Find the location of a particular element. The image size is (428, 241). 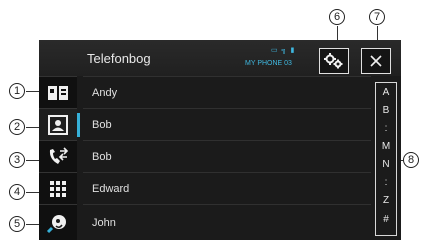

contact-name: Edward is located at coordinates (111, 188).